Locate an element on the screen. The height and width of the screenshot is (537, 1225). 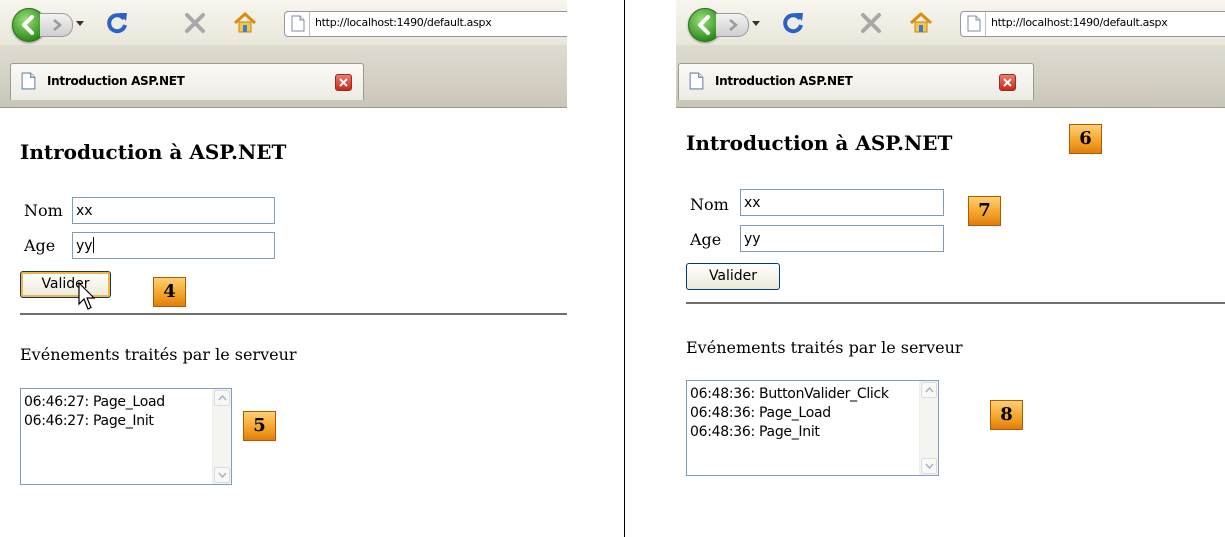
list-item: 06:46:27: Page_Init is located at coordinates (94, 421).